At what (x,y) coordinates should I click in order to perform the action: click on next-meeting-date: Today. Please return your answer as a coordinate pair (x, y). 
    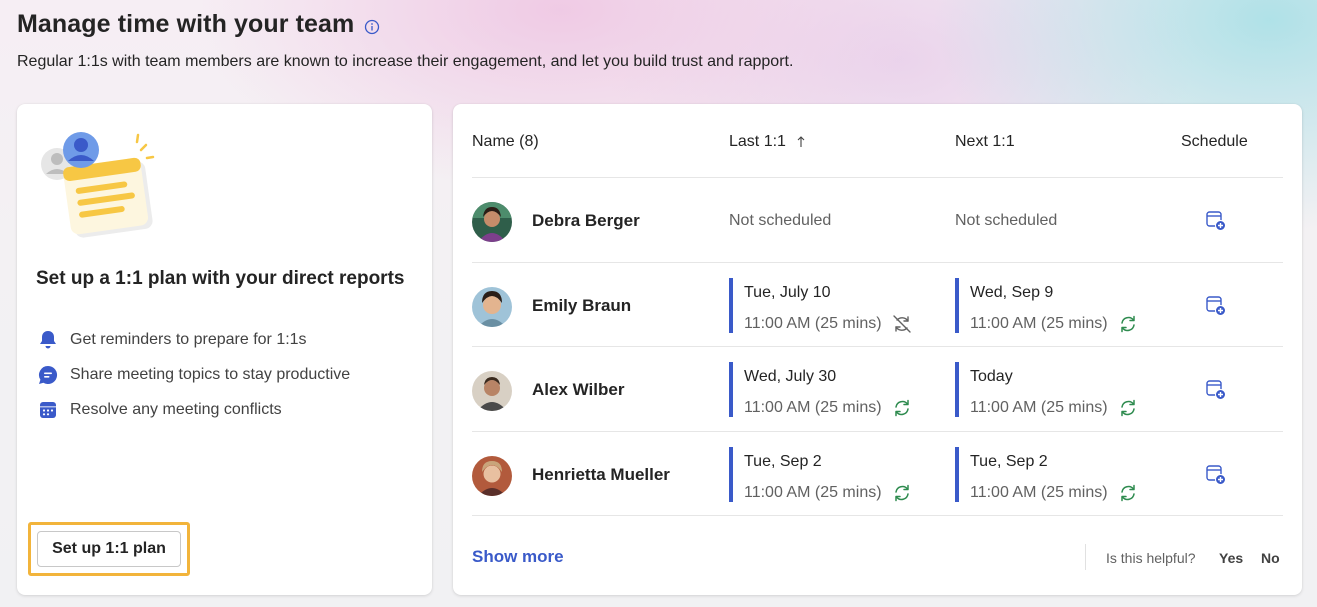
    Looking at the image, I should click on (991, 376).